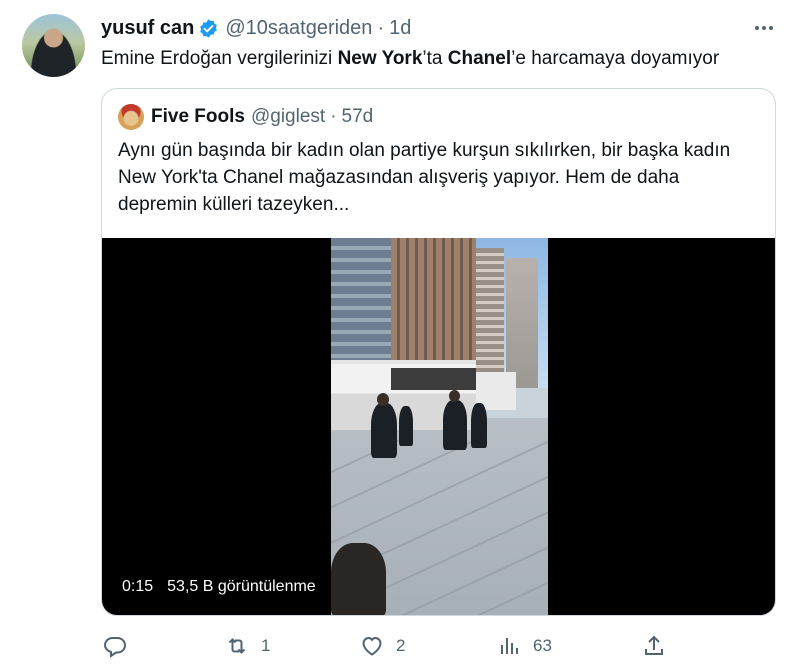 The image size is (800, 672). What do you see at coordinates (266, 645) in the screenshot?
I see `retweet-count: 1` at bounding box center [266, 645].